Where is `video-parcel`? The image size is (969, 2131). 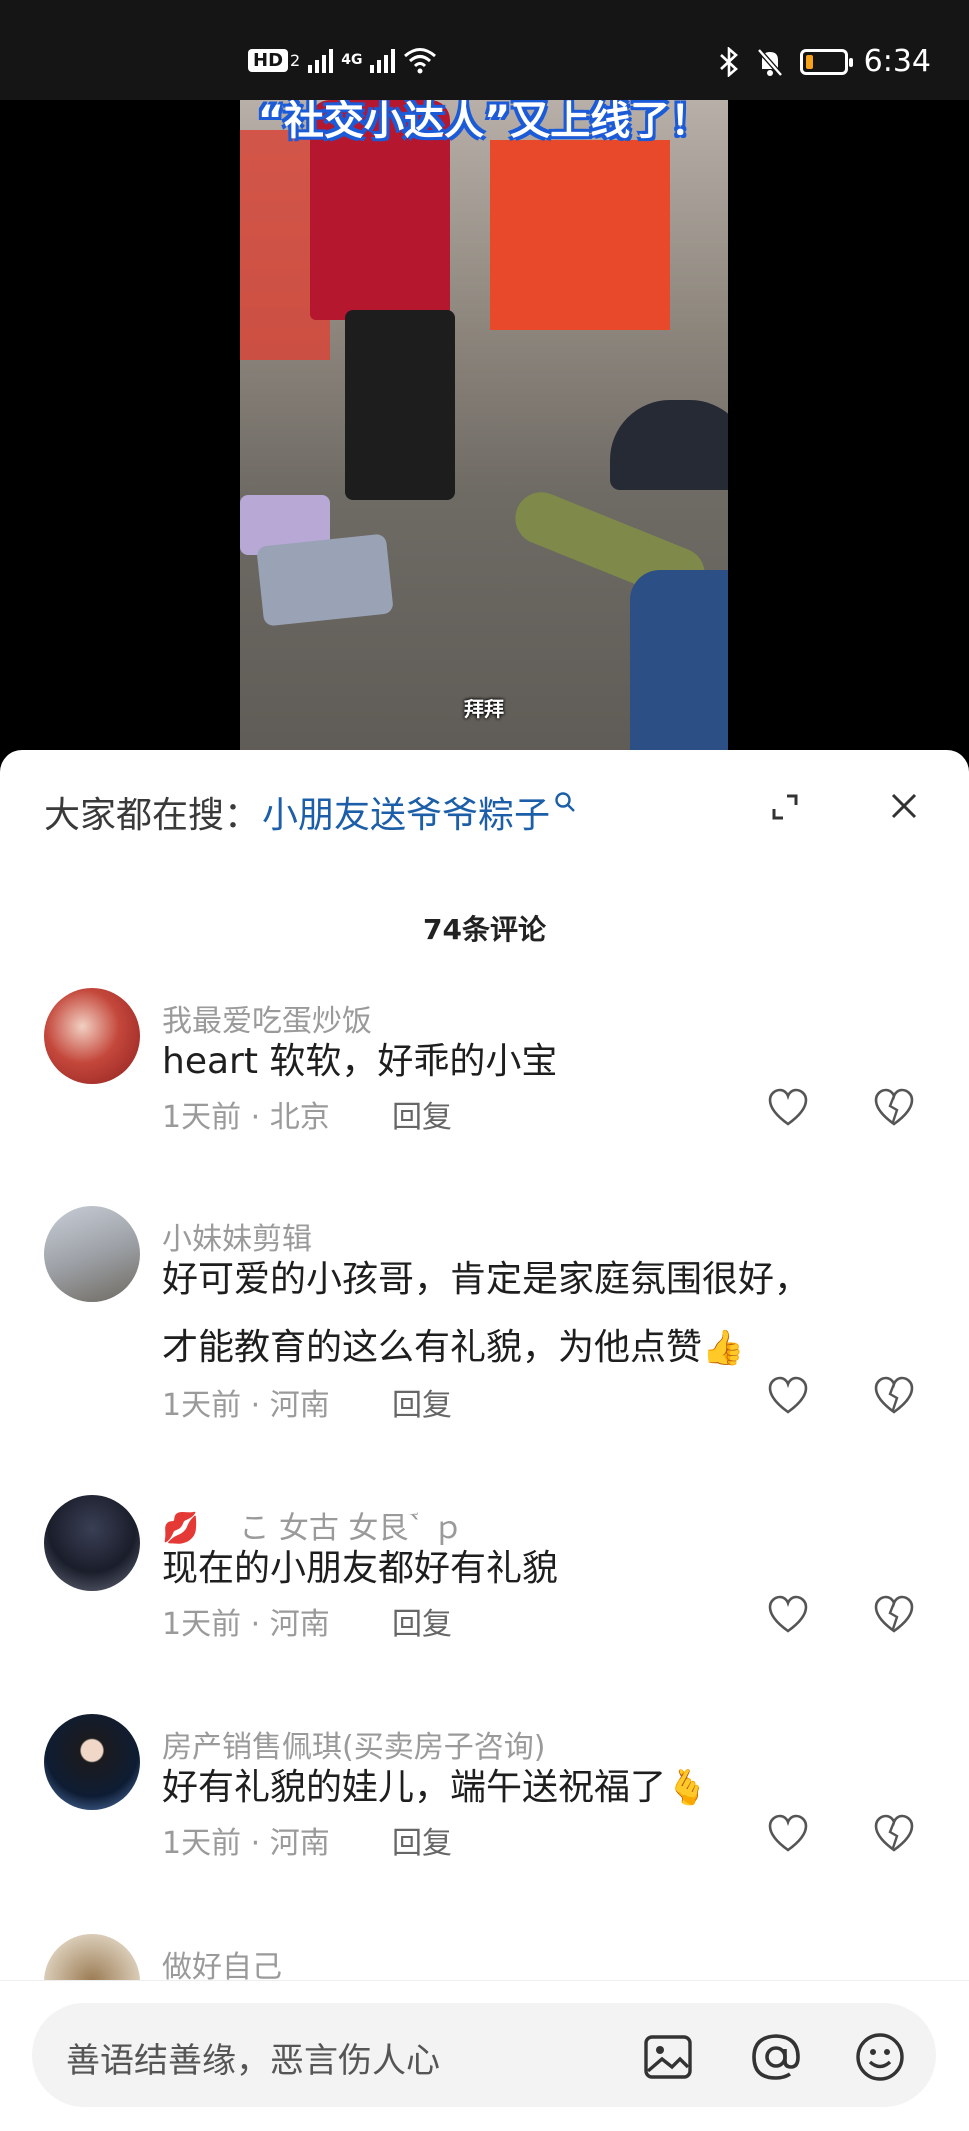
video-parcel is located at coordinates (325, 580).